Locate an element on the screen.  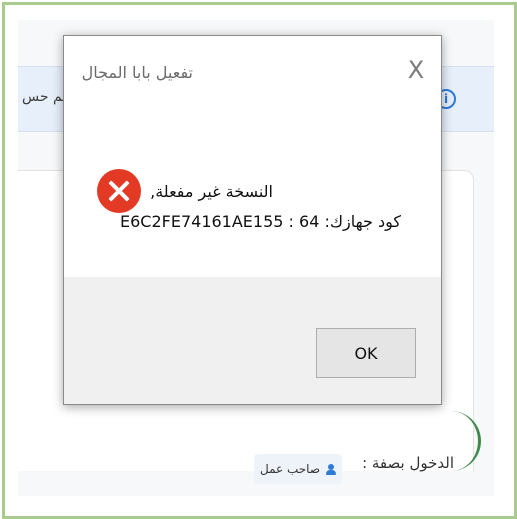
message-line-2: كود جهازك: E6C2FE74161AE155 : 64 is located at coordinates (260, 221).